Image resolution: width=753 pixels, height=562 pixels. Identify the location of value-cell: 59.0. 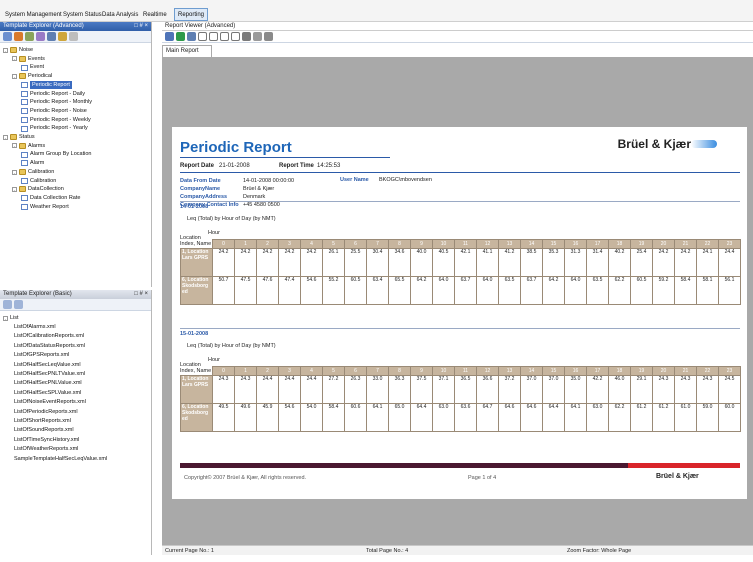
(707, 417).